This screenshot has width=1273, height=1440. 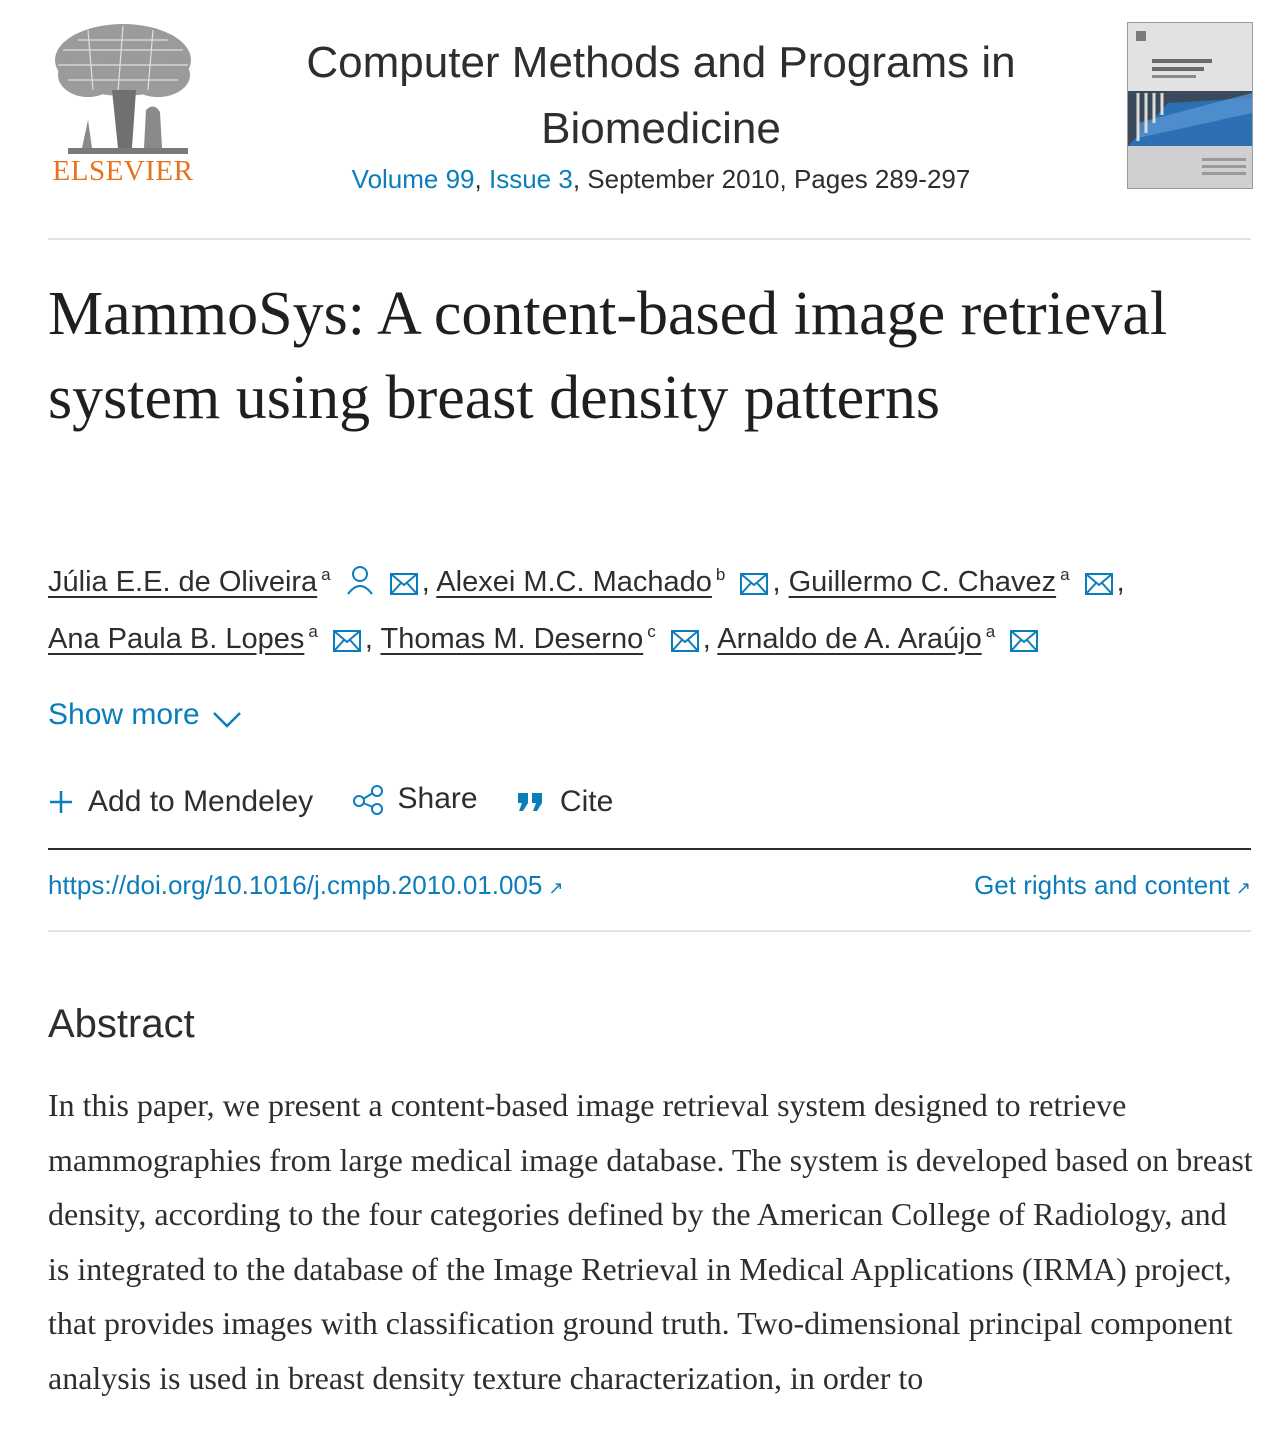 I want to click on cite-label: Cite, so click(x=586, y=801).